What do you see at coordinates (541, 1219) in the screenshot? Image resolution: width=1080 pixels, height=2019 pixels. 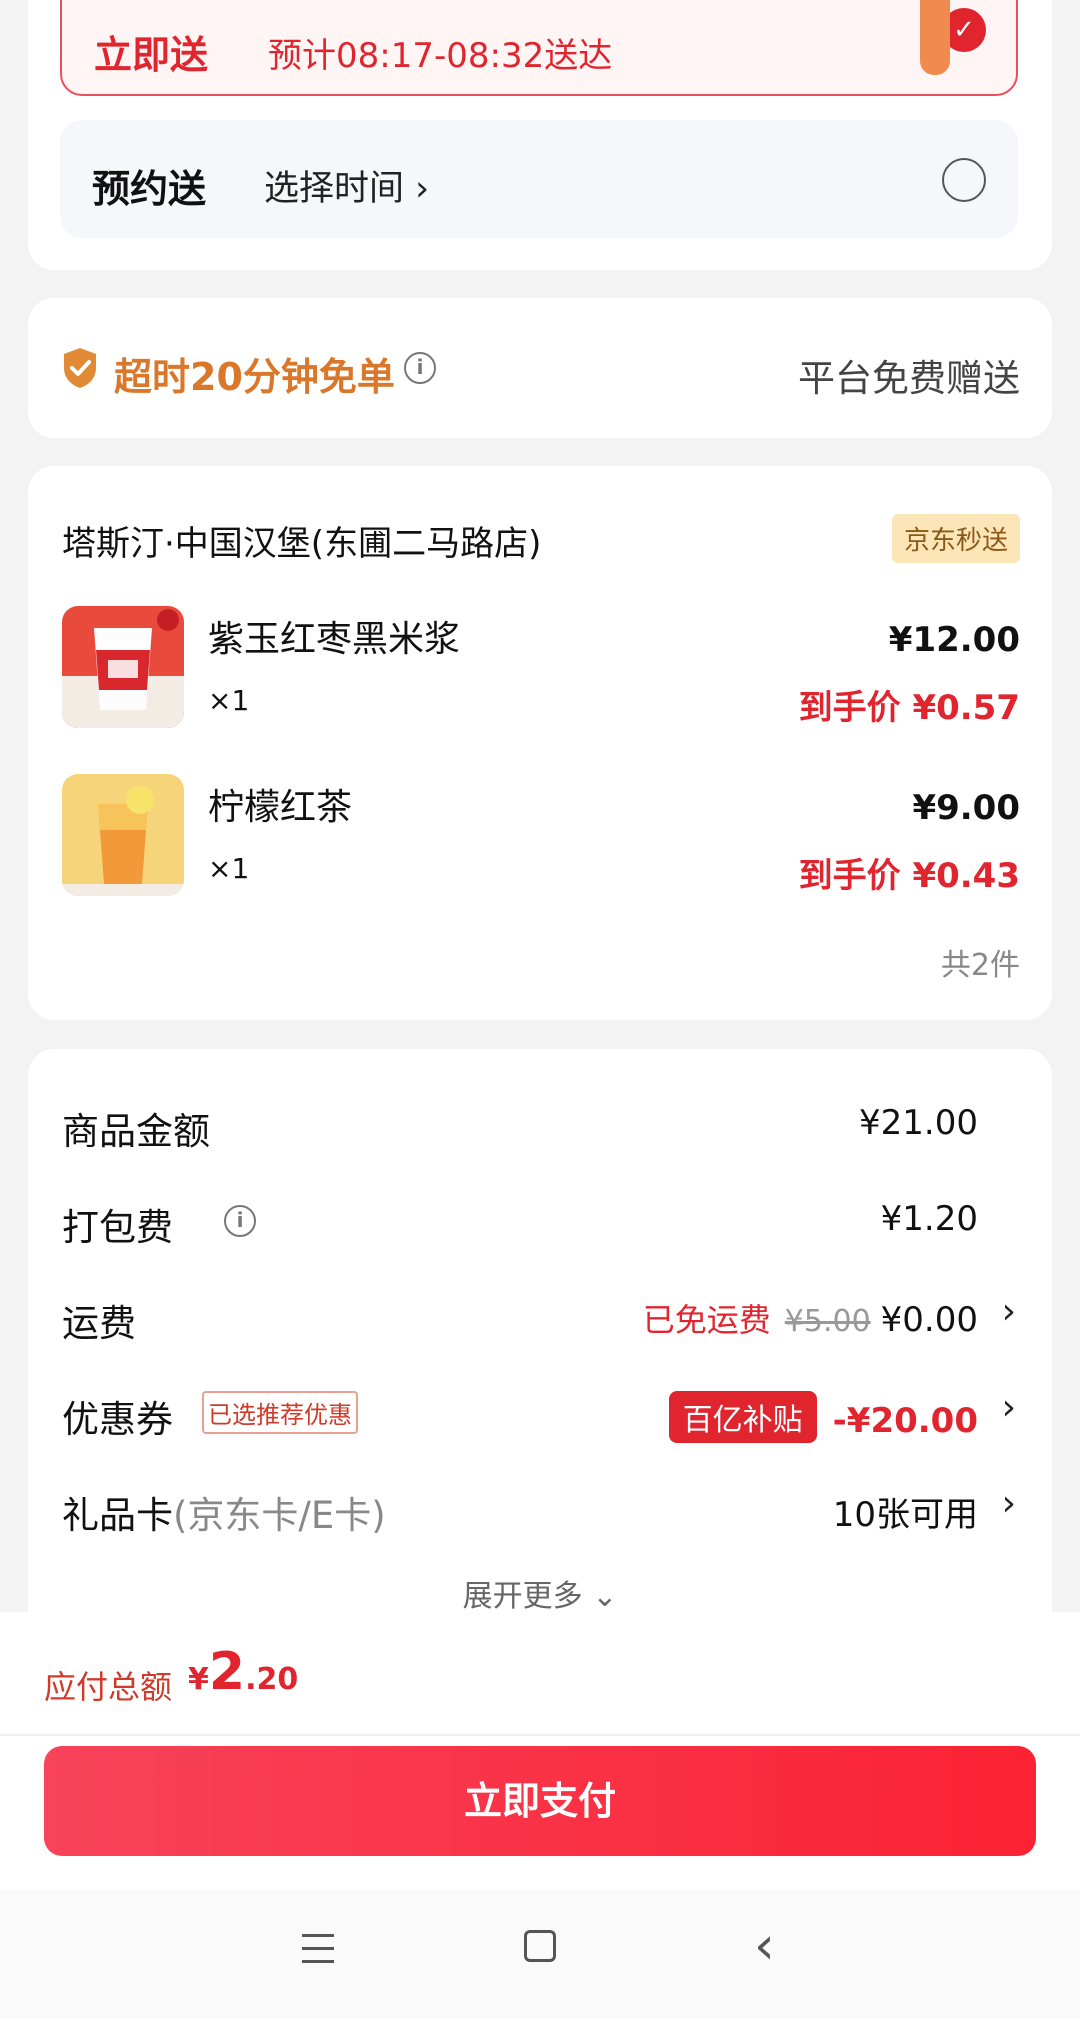 I see `packing-fee-row: 打包费 i ¥1.20` at bounding box center [541, 1219].